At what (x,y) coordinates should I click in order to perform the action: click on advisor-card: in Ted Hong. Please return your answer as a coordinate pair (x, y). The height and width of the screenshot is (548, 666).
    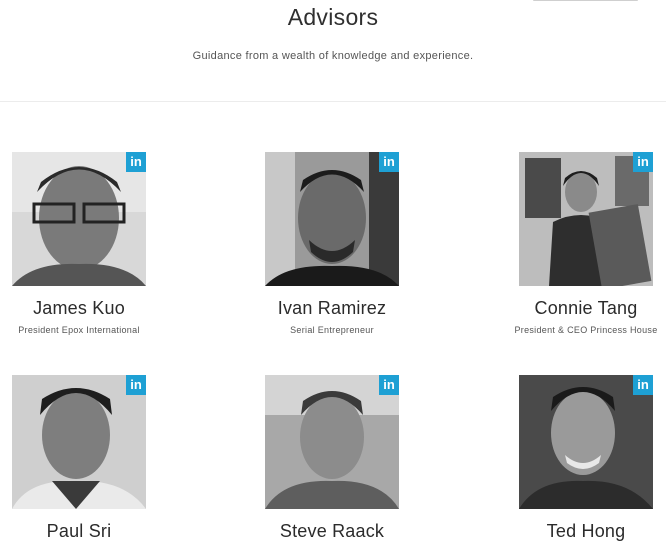
    Looking at the image, I should click on (571, 461).